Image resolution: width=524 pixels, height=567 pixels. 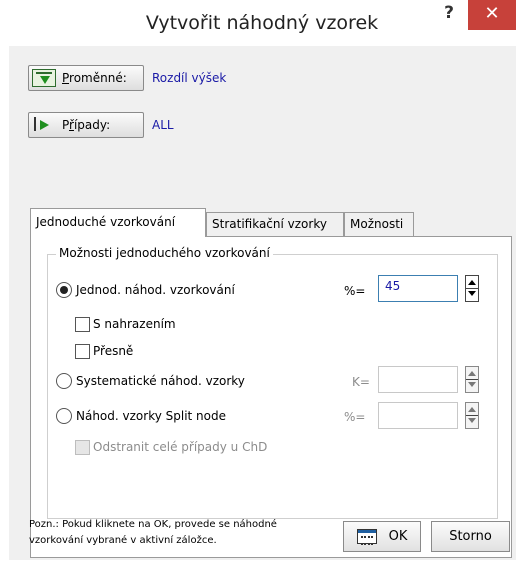 I want to click on simple-random-radio, so click(x=64, y=290).